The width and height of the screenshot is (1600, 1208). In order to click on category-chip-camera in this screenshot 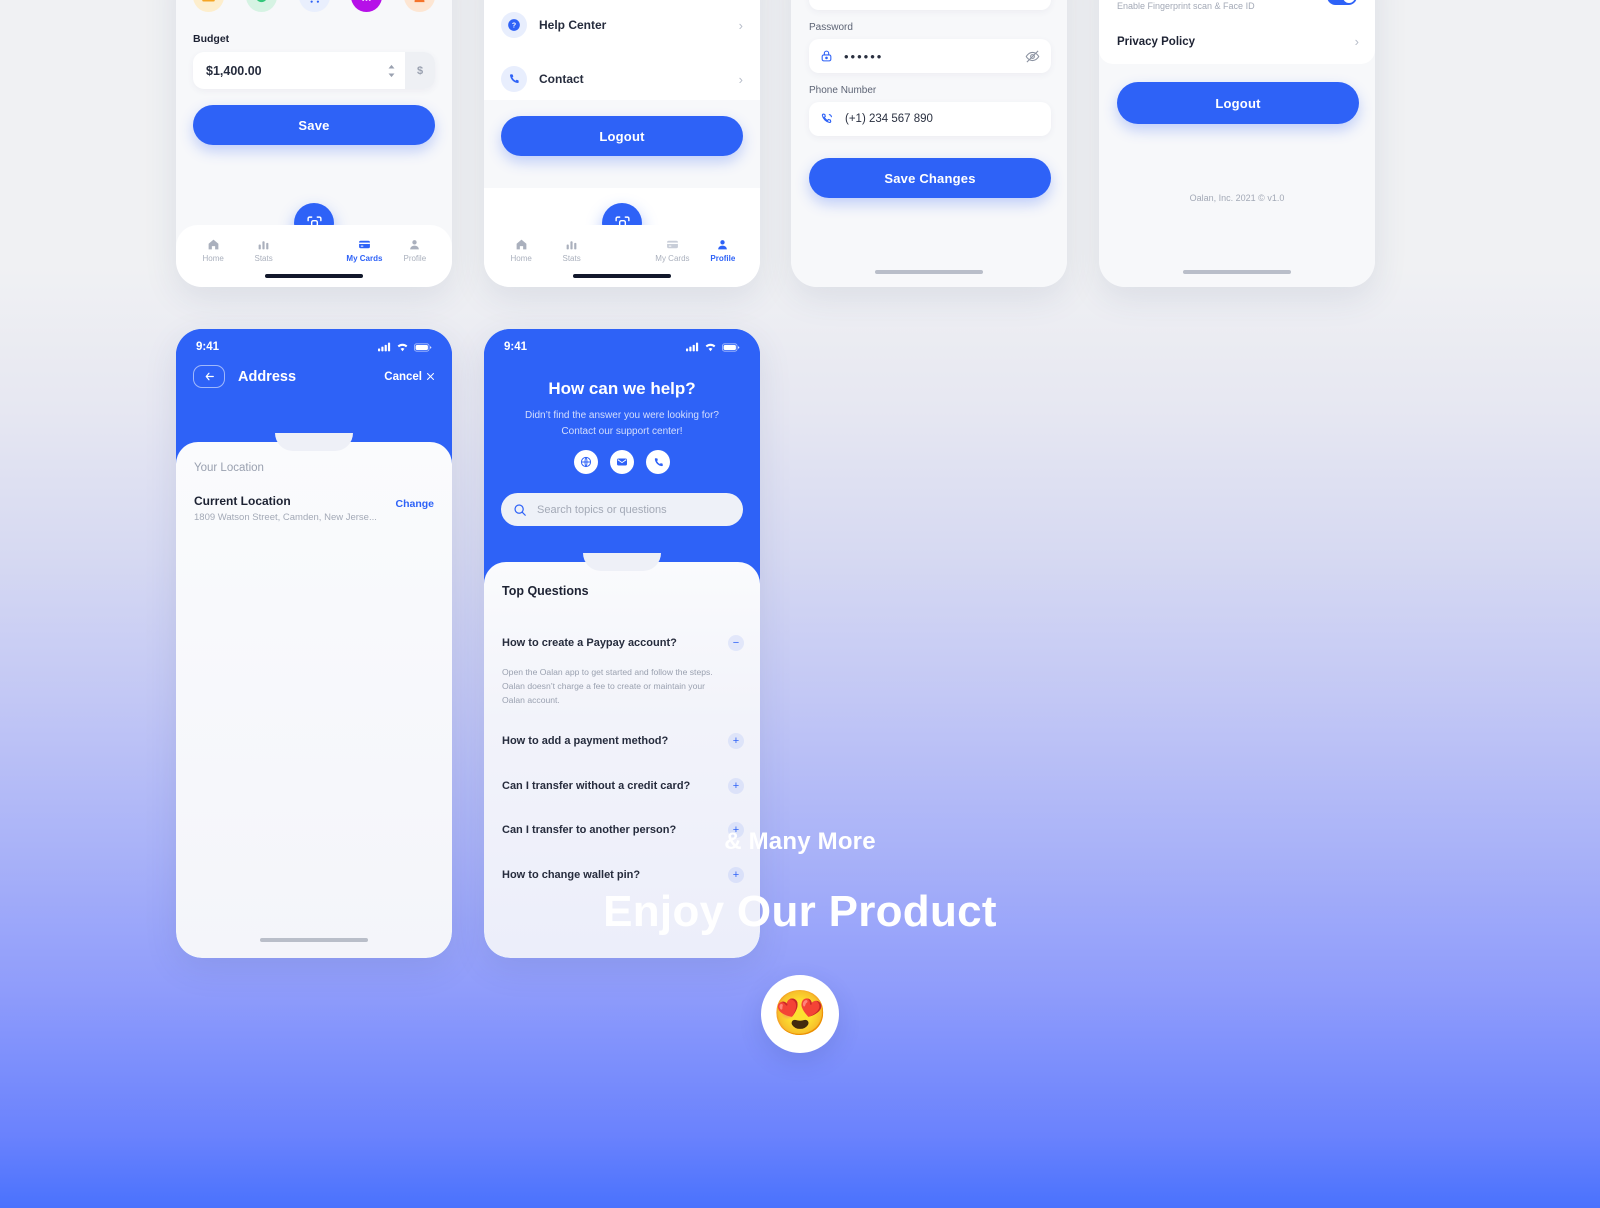, I will do `click(208, 6)`.